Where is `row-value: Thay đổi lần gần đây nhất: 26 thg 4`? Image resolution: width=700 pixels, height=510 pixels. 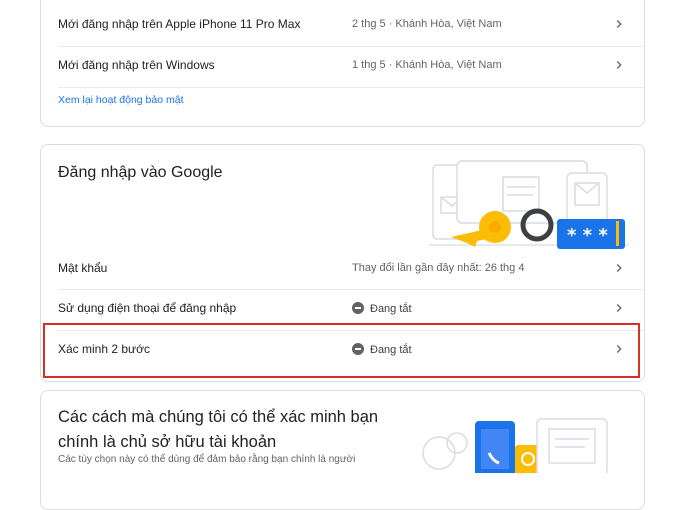
row-value: Thay đổi lần gần đây nhất: 26 thg 4 is located at coordinates (438, 268).